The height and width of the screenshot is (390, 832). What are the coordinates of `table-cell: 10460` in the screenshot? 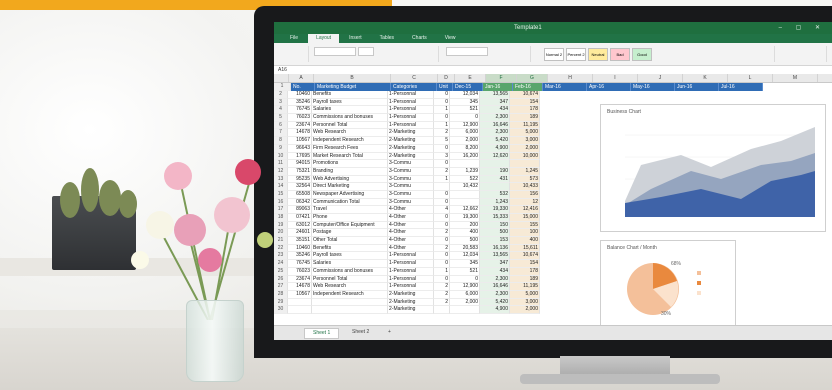 It's located at (300, 95).